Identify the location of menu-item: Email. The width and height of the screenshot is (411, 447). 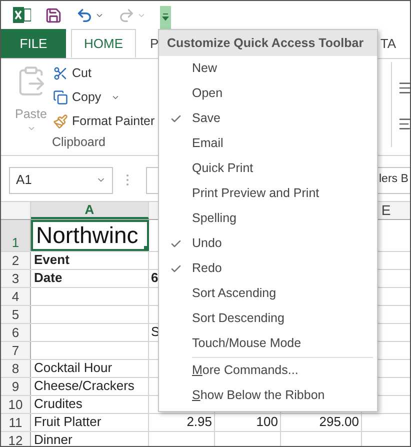
(208, 143).